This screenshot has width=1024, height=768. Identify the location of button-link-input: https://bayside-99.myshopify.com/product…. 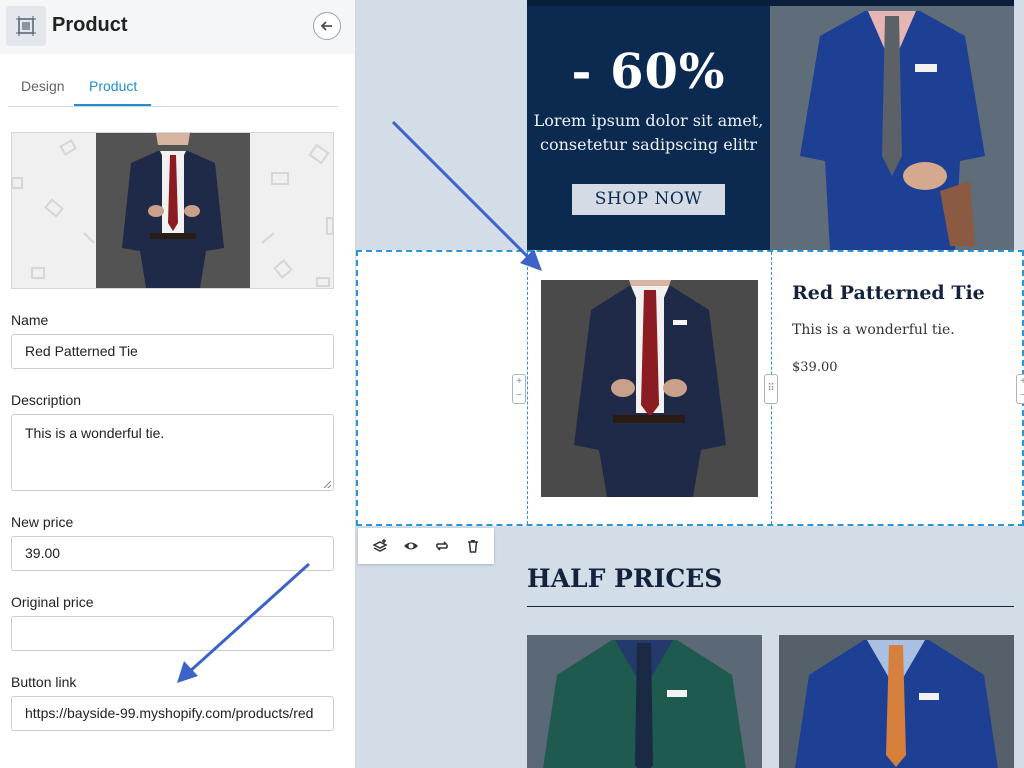
(172, 713).